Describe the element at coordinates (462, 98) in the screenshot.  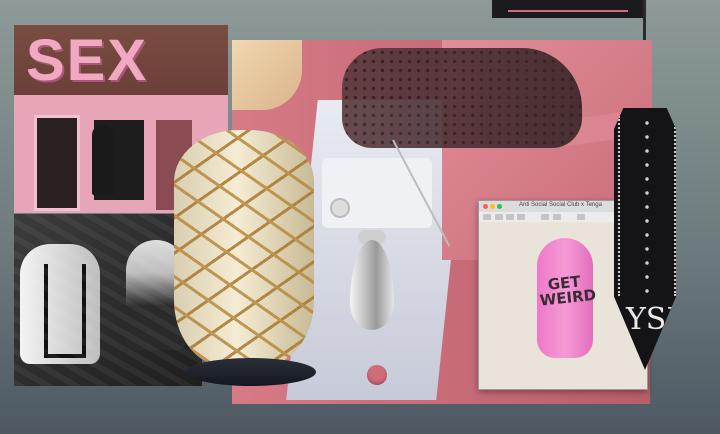
I see `glove-icon` at that location.